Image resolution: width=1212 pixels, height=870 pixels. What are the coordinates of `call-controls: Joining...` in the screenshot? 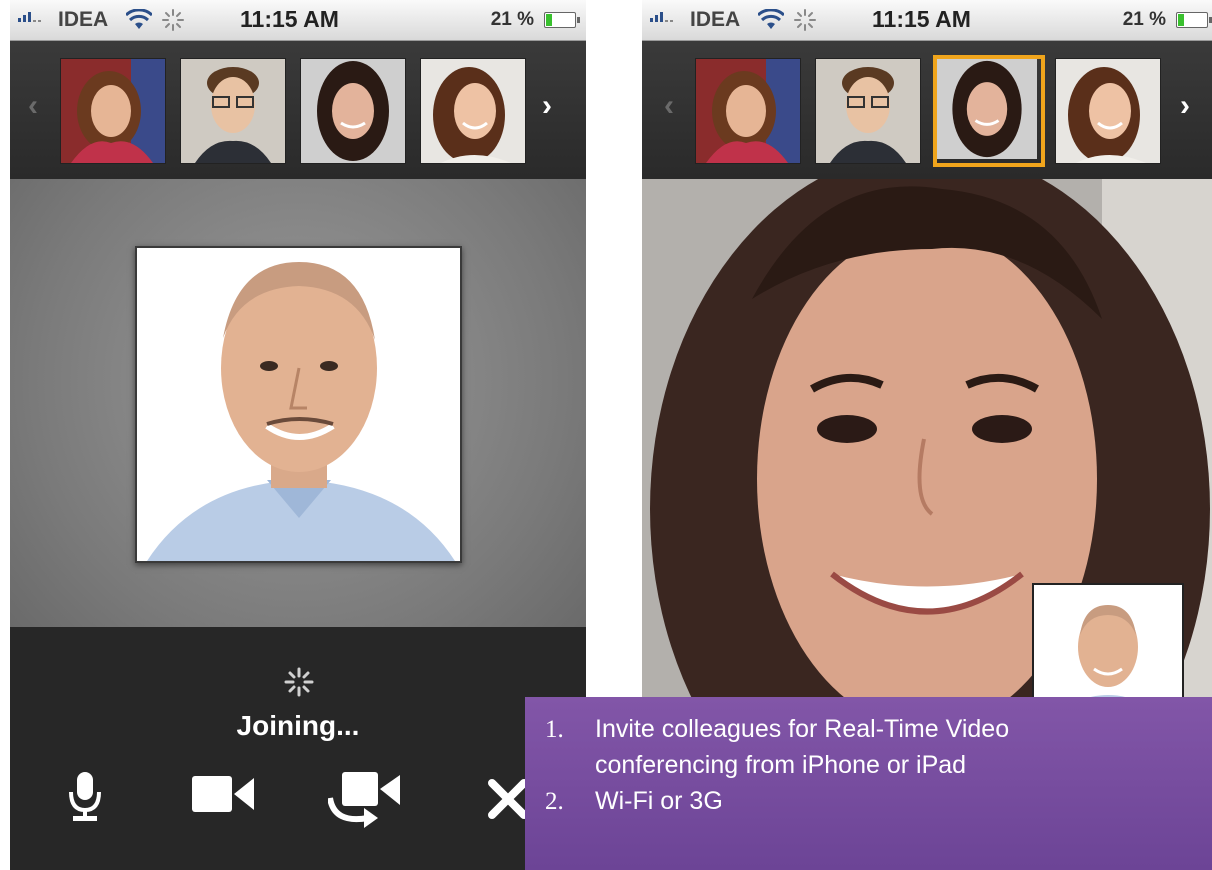 It's located at (298, 748).